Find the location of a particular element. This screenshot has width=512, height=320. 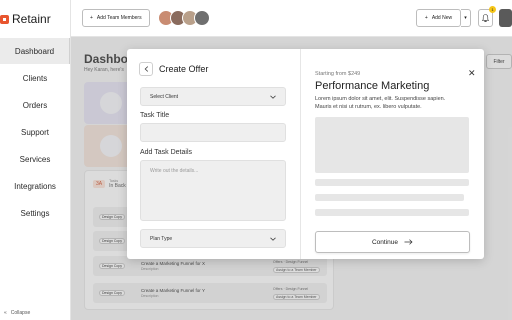

add-new-dropdown-button: ▾ is located at coordinates (466, 18).